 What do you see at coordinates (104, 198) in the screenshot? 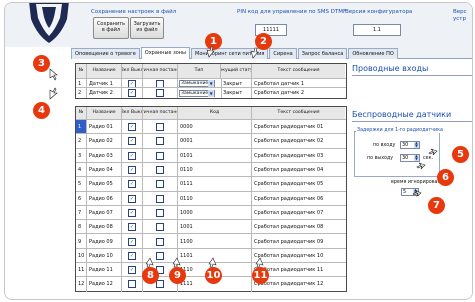
I see `row-name: Радио 06` at bounding box center [104, 198].